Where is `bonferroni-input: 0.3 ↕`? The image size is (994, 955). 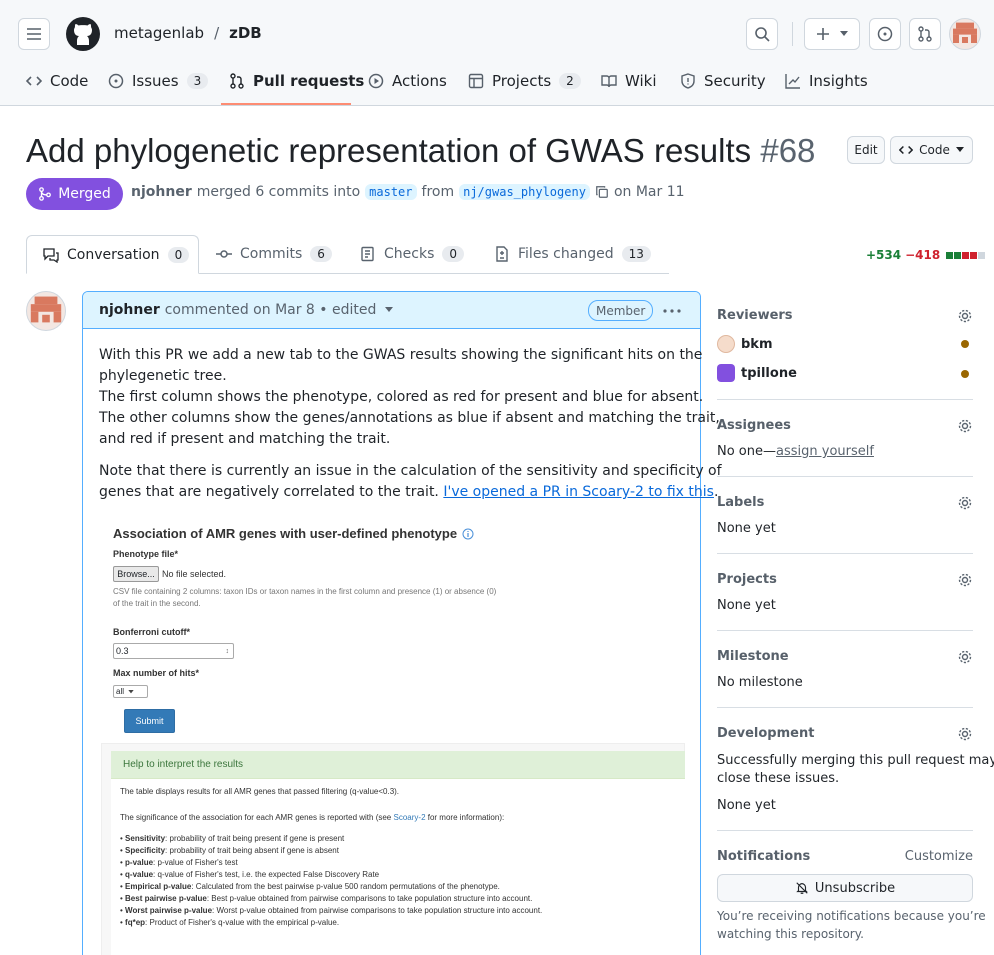
bonferroni-input: 0.3 ↕ is located at coordinates (173, 651).